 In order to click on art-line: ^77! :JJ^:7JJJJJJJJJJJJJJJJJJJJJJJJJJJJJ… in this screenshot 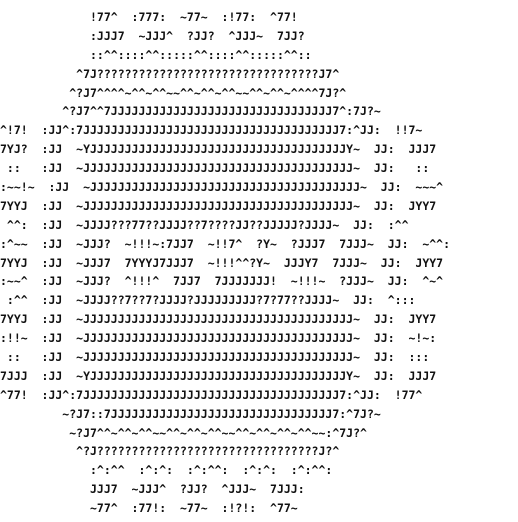, I will do `click(211, 394)`.